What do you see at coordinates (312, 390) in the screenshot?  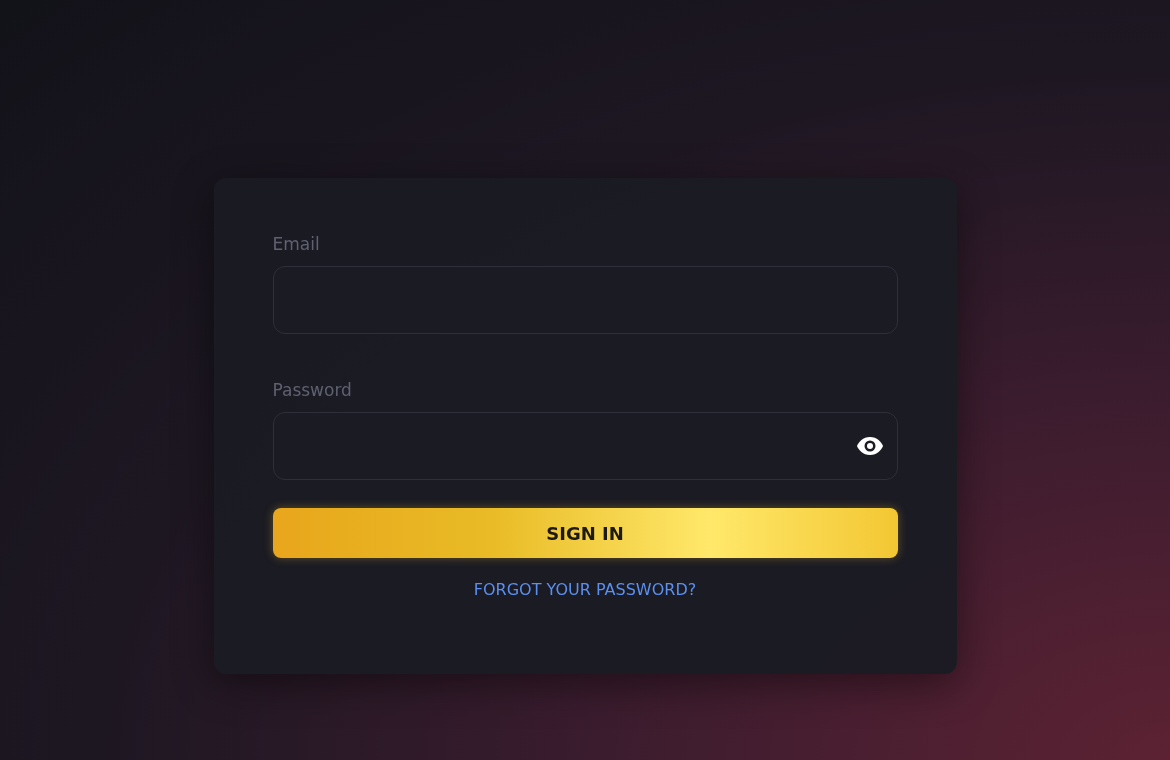 I see `field-label: Password` at bounding box center [312, 390].